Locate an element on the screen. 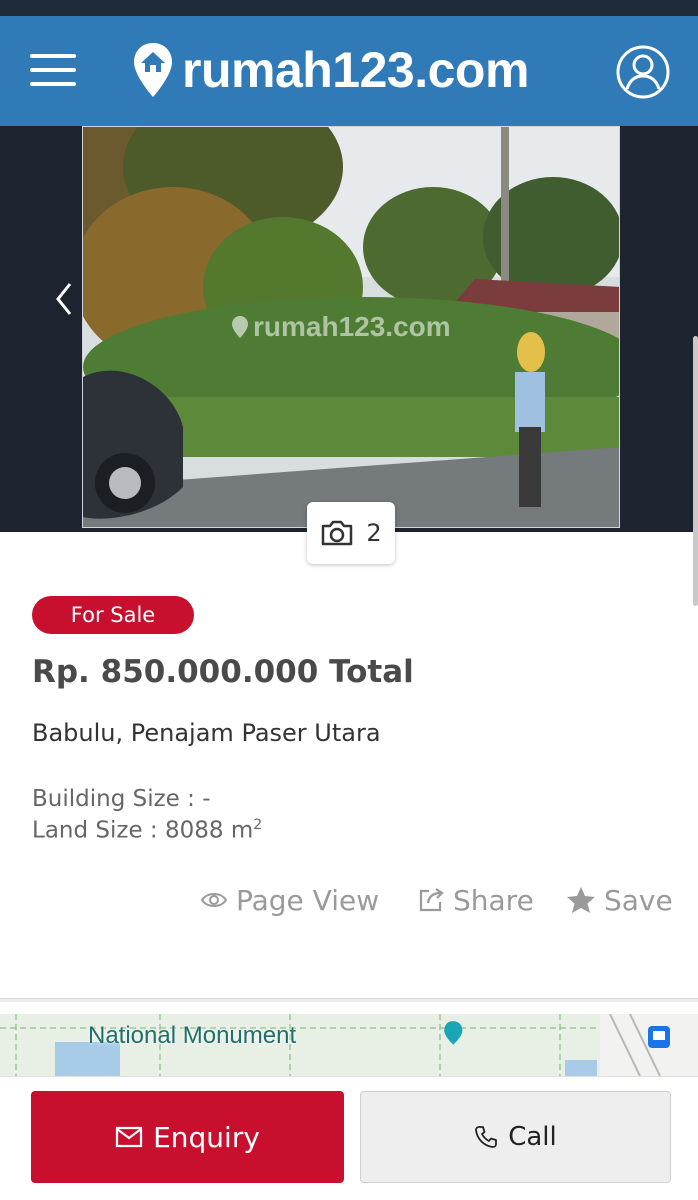  share-button: Share is located at coordinates (475, 900).